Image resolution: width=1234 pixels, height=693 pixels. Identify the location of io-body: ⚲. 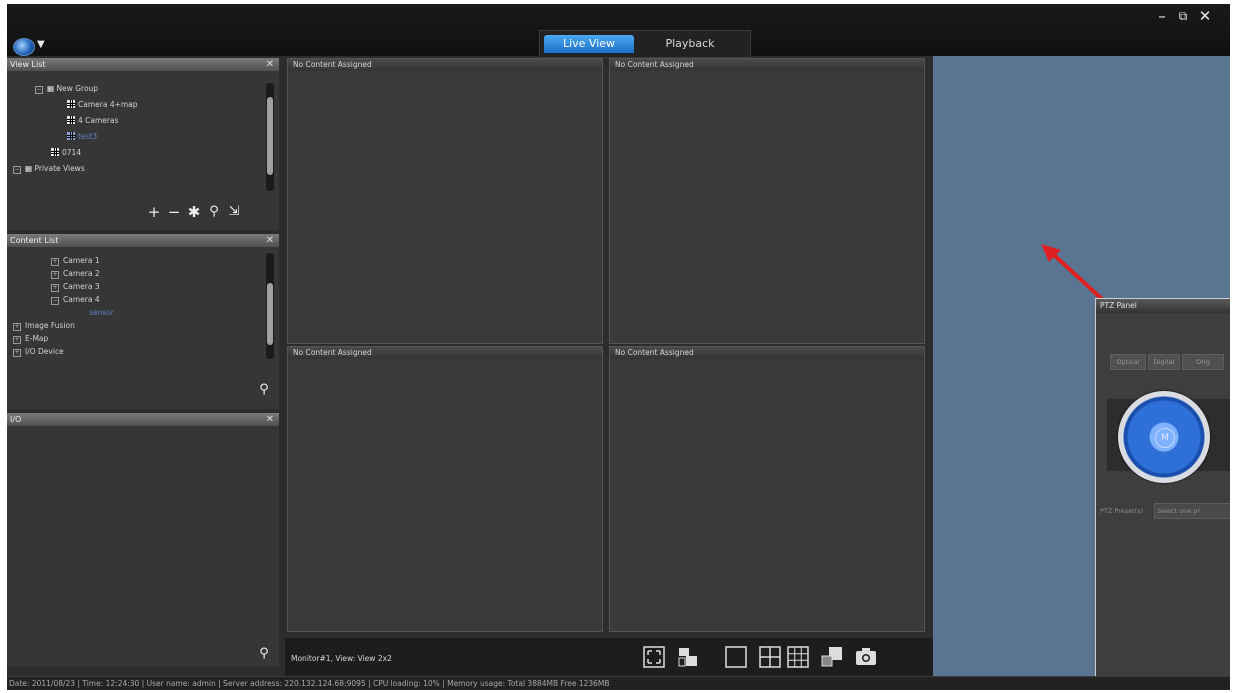
(143, 546).